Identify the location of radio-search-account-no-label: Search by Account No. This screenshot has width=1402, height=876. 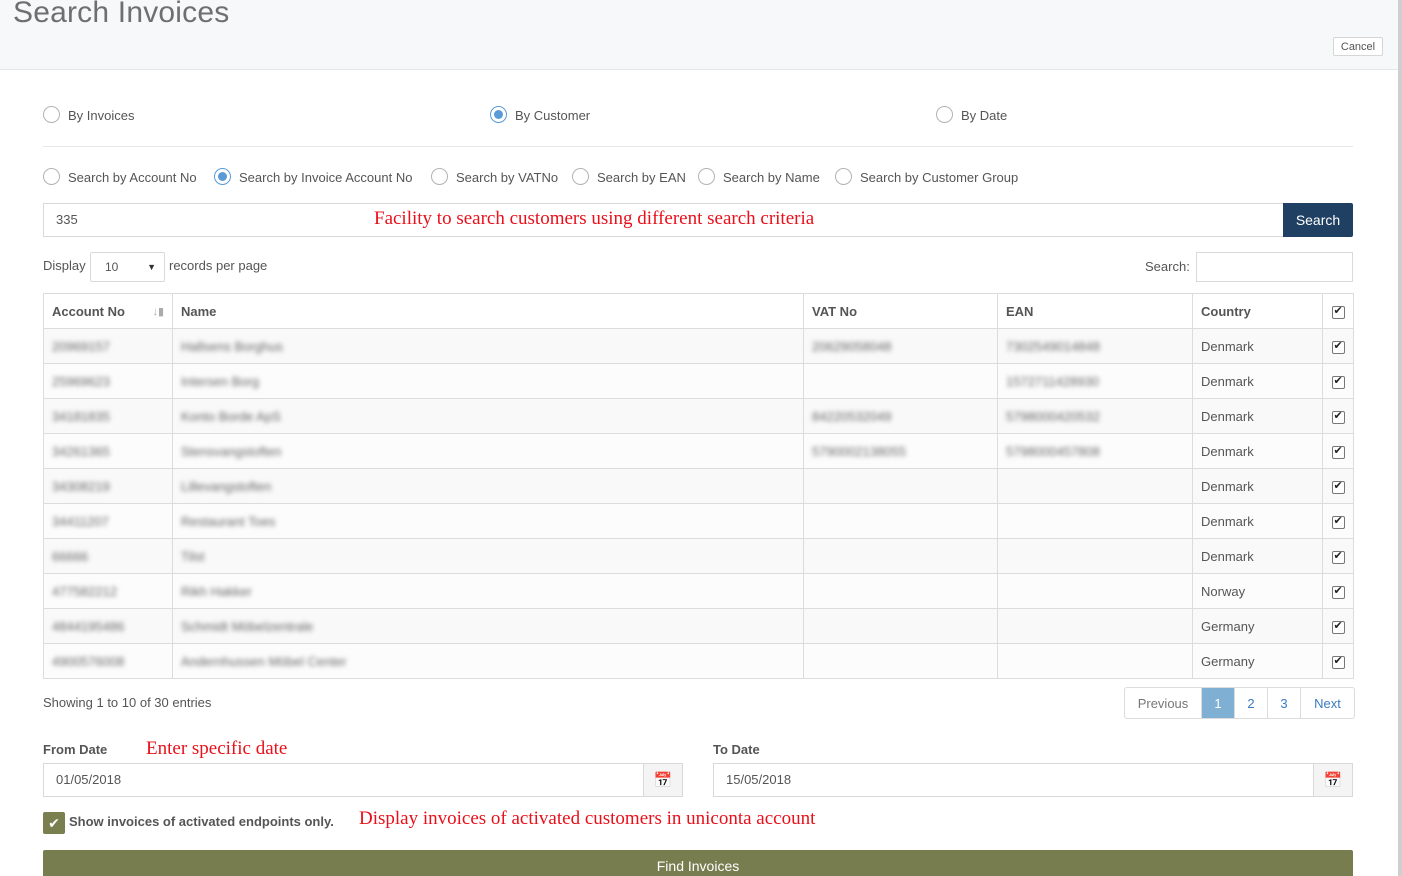
(132, 177).